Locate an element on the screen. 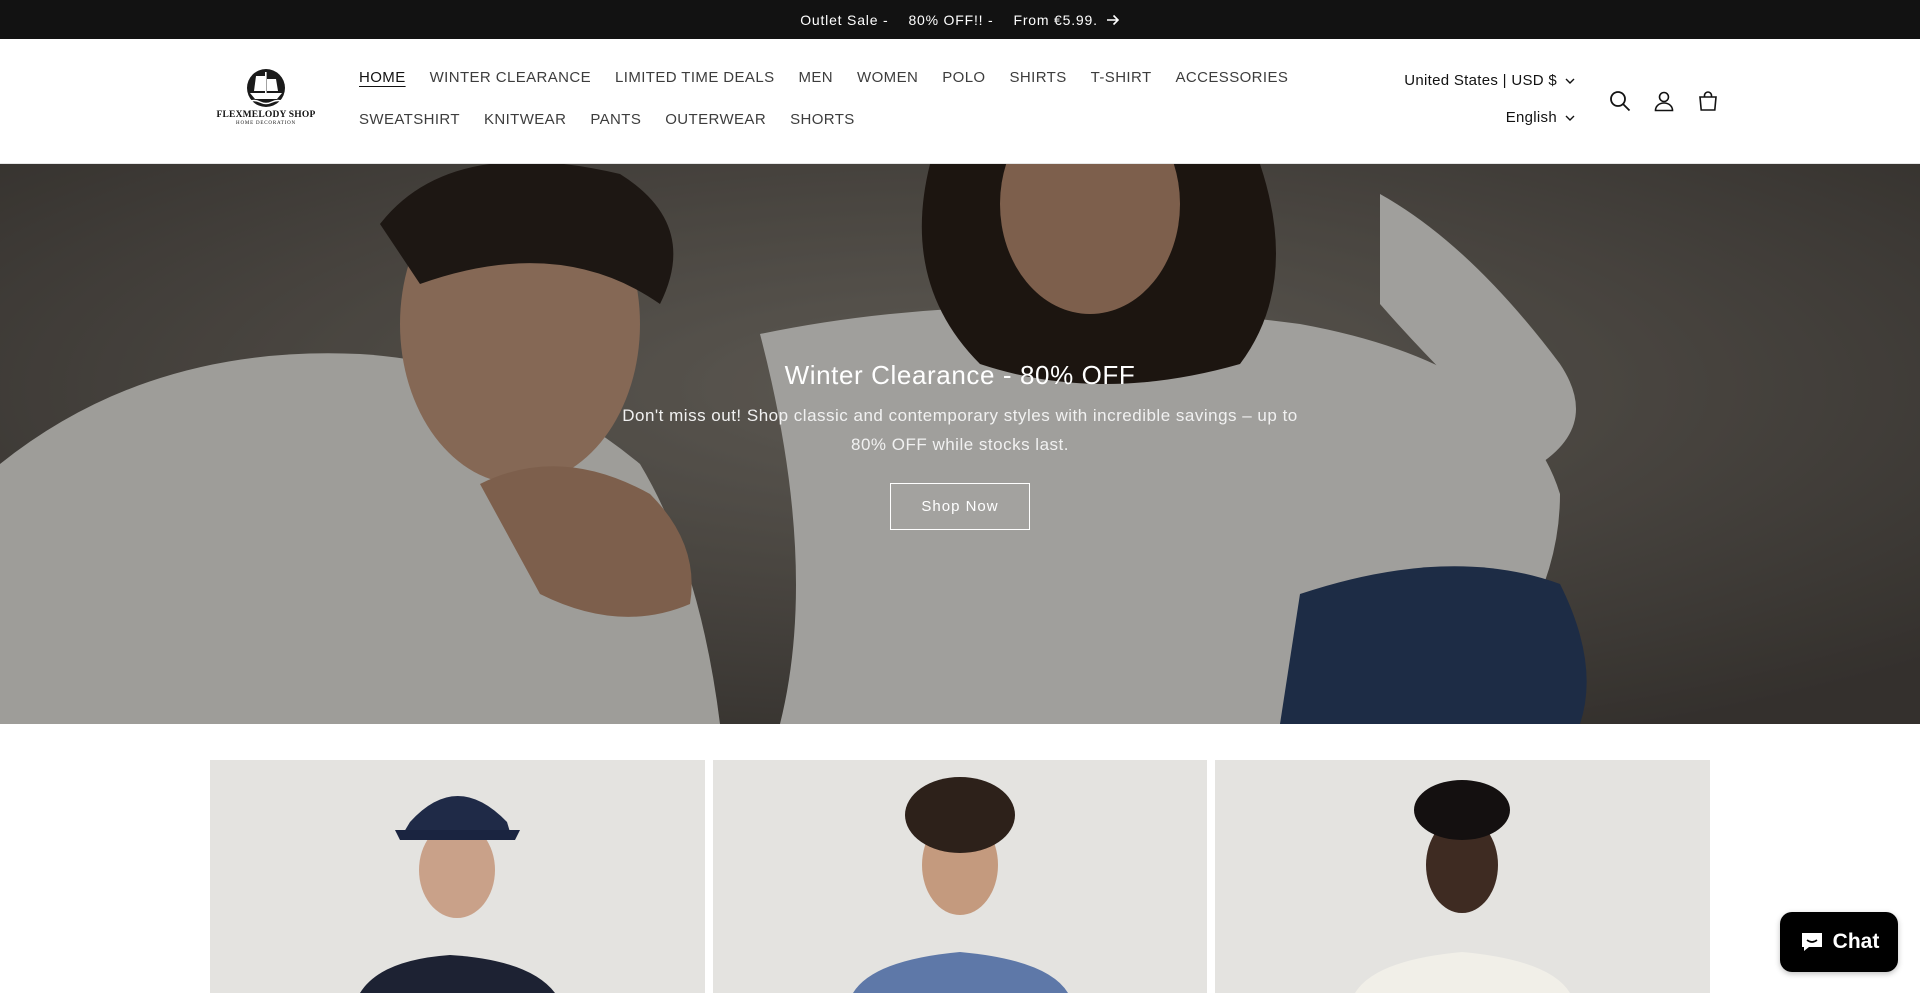 Image resolution: width=1920 pixels, height=993 pixels. announcement-bar: Outlet Sale - 80% OFF!! - From €5.99. is located at coordinates (960, 19).